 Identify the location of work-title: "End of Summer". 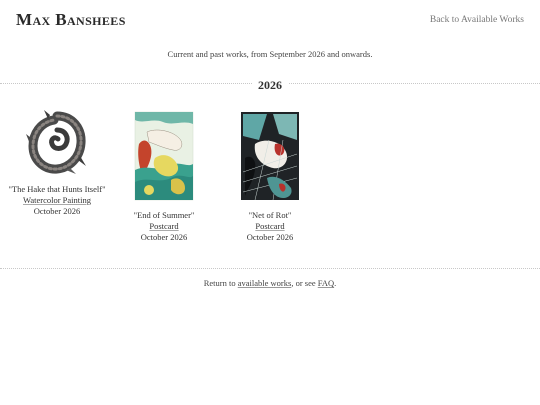
(164, 215).